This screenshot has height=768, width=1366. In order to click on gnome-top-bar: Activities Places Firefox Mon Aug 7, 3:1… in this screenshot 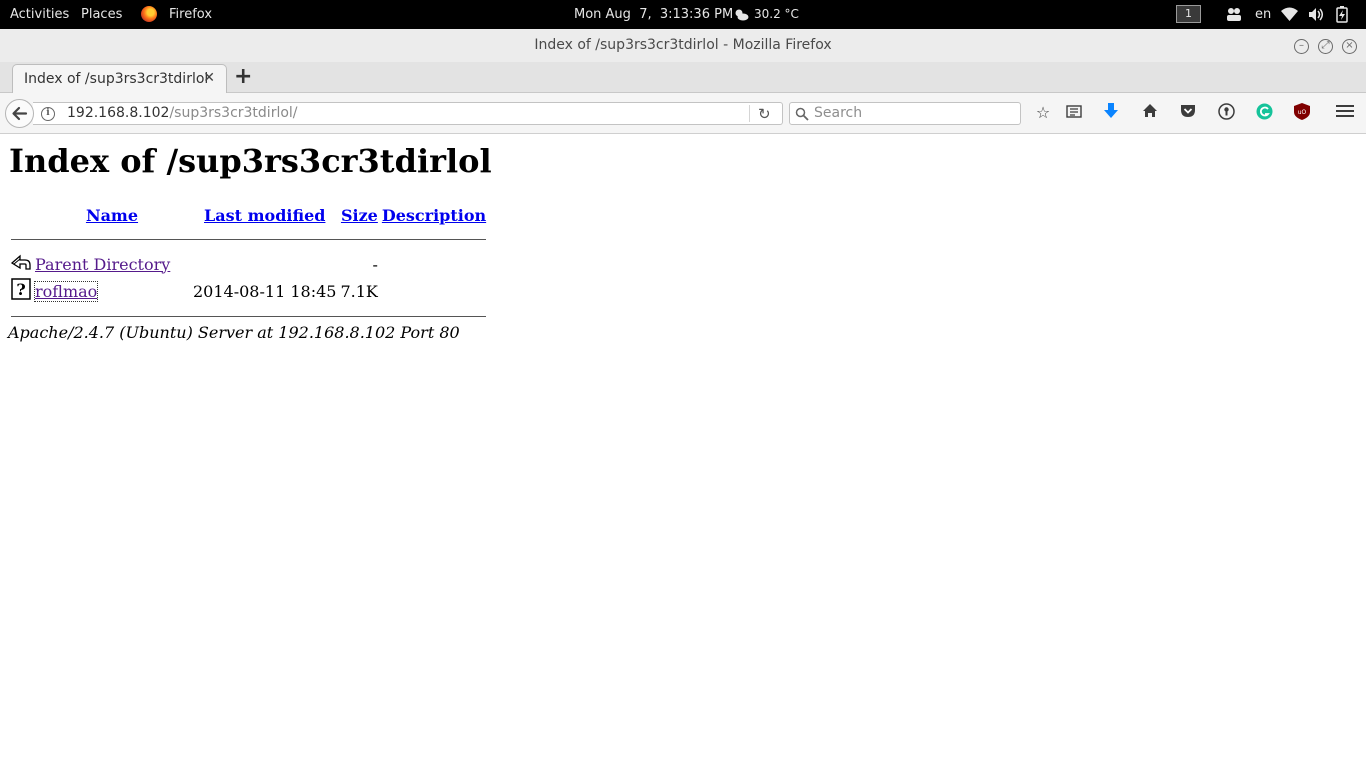, I will do `click(683, 14)`.